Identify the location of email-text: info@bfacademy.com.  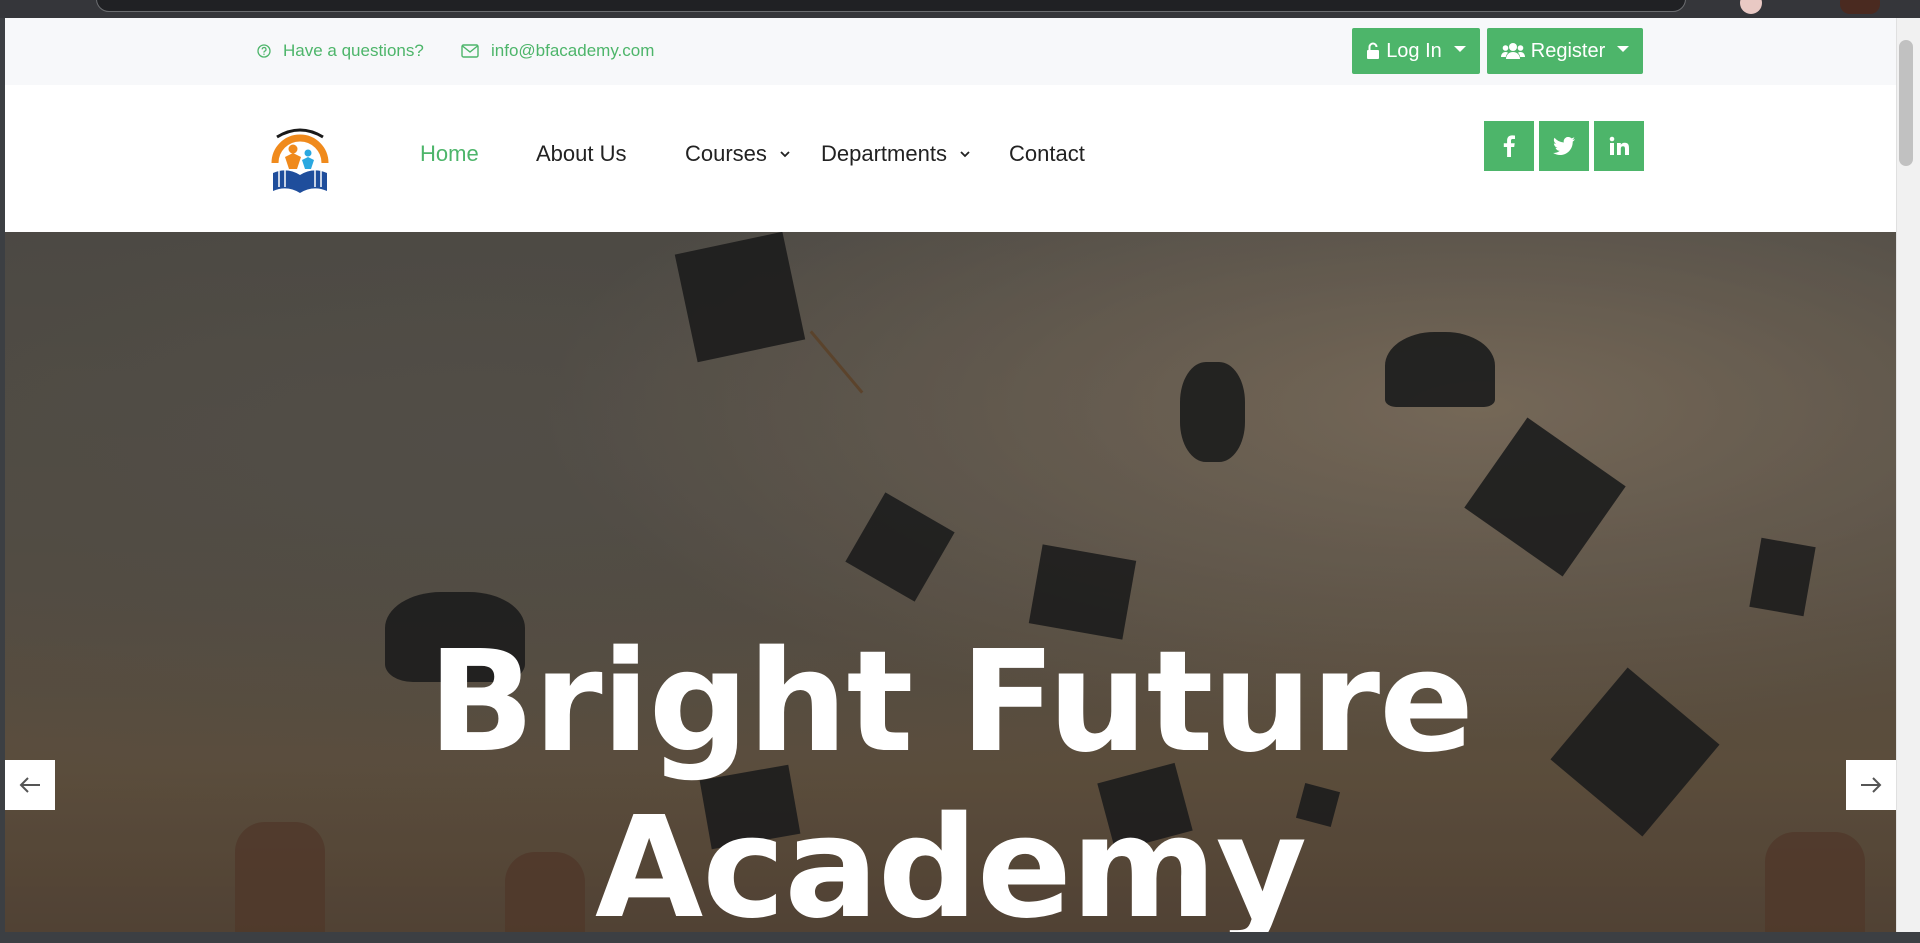
(573, 50).